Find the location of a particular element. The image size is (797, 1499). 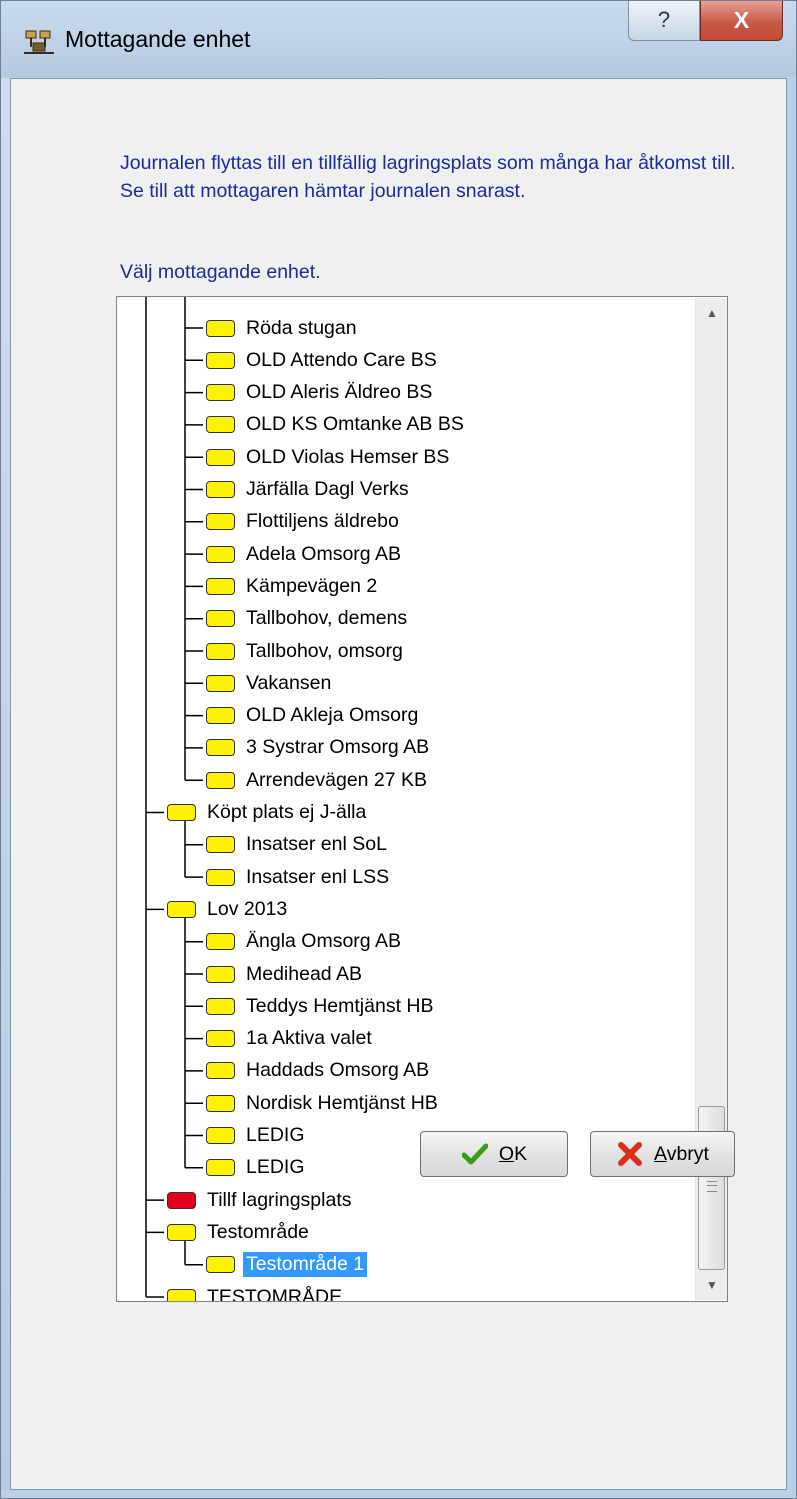

tree-item-label: 3 Systrar Omsorg AB is located at coordinates (338, 747).